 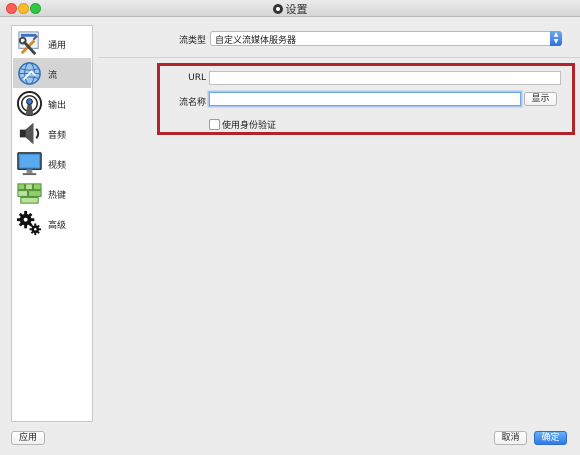 What do you see at coordinates (57, 136) in the screenshot?
I see `sidebar-item-label: 音频` at bounding box center [57, 136].